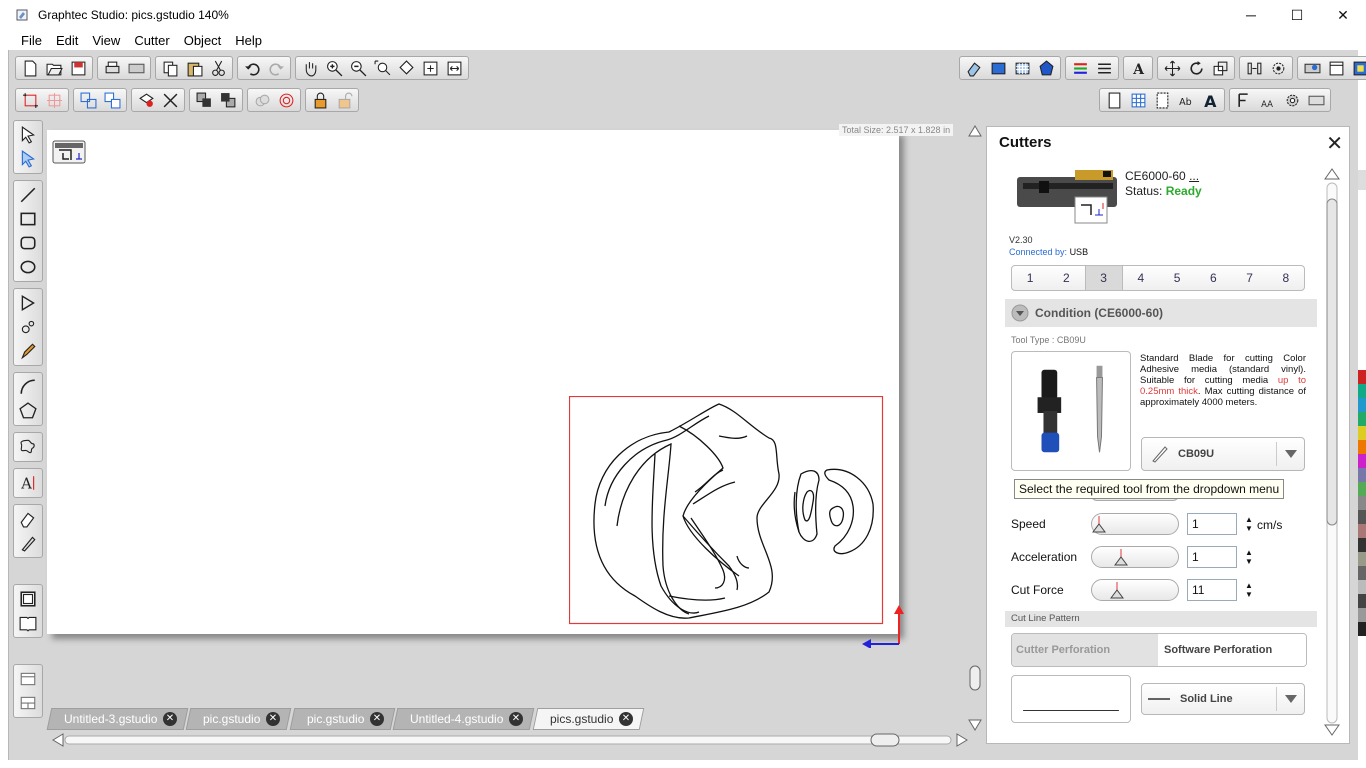  I want to click on text-path-icon, so click(1244, 100).